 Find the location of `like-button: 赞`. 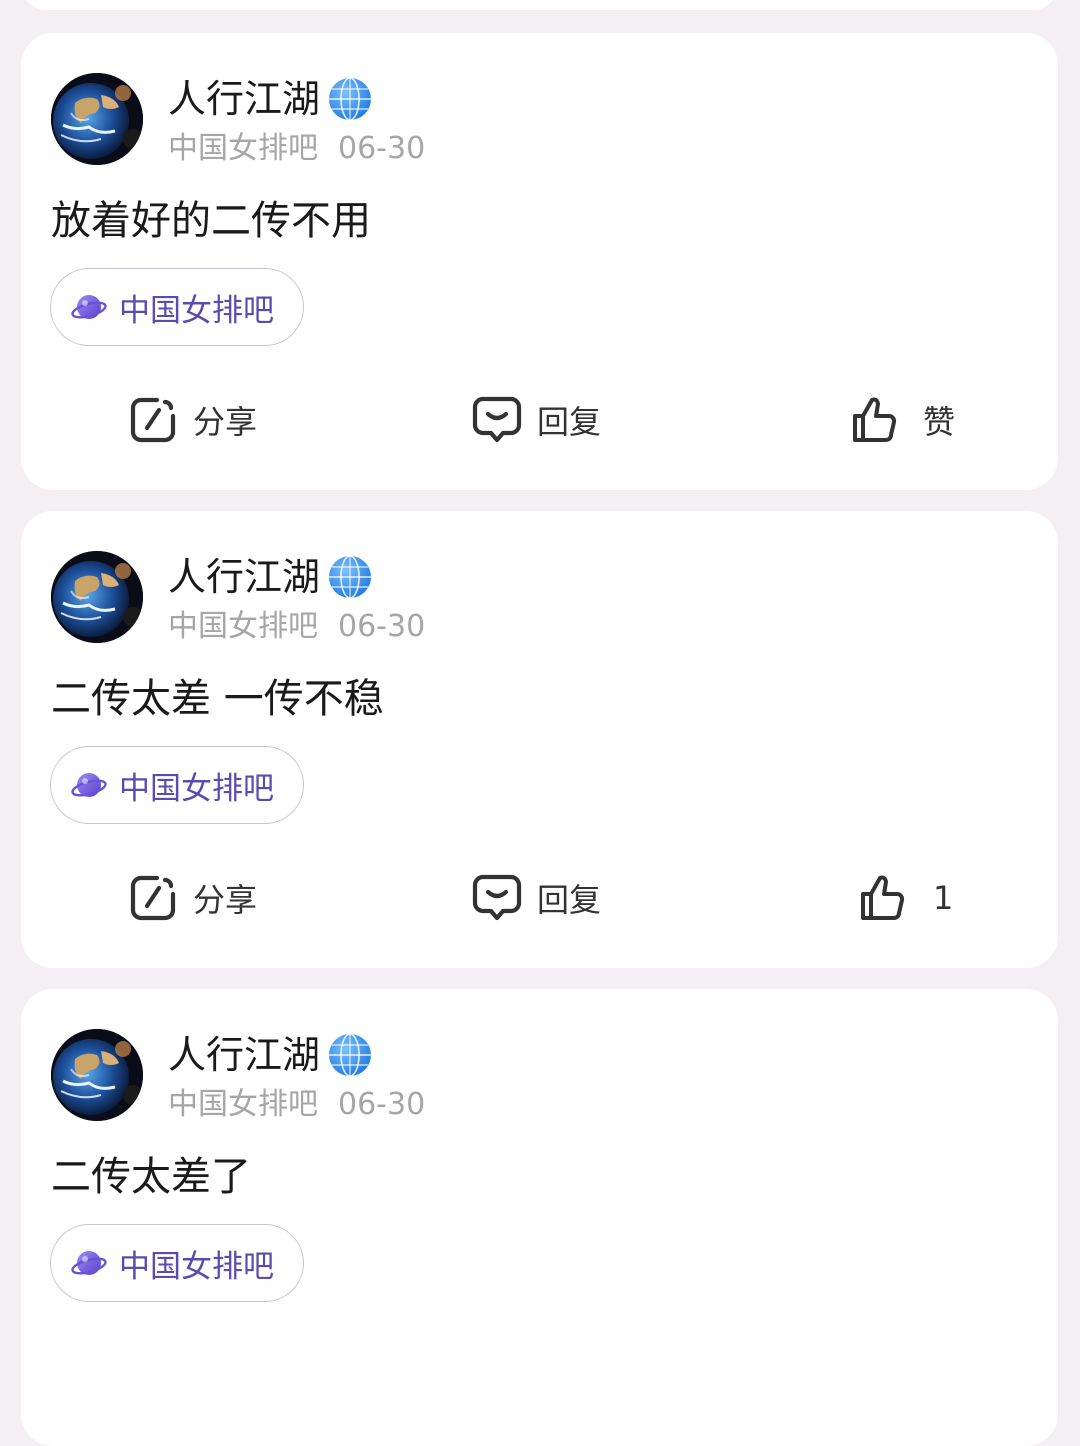

like-button: 赞 is located at coordinates (902, 420).